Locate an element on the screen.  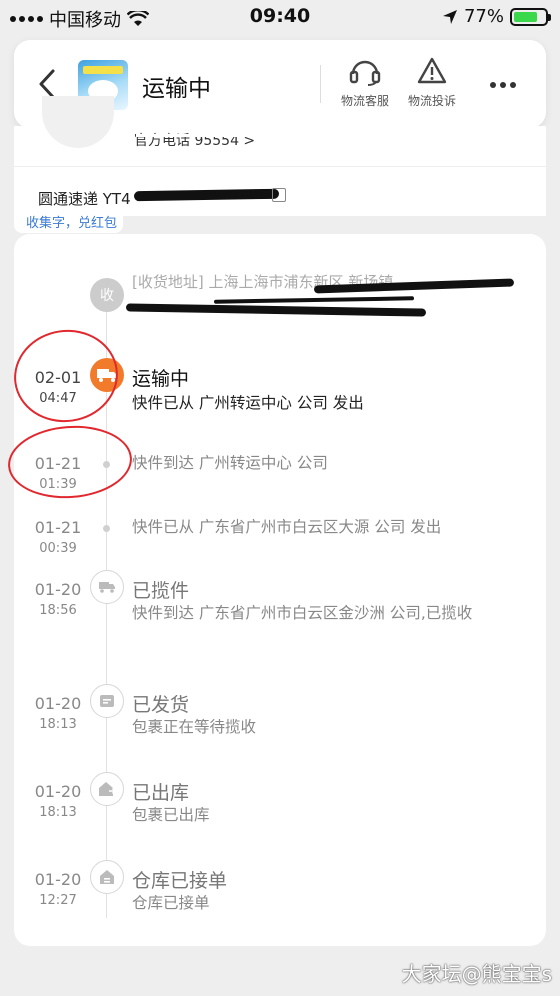
address-node: 收 is located at coordinates (107, 295).